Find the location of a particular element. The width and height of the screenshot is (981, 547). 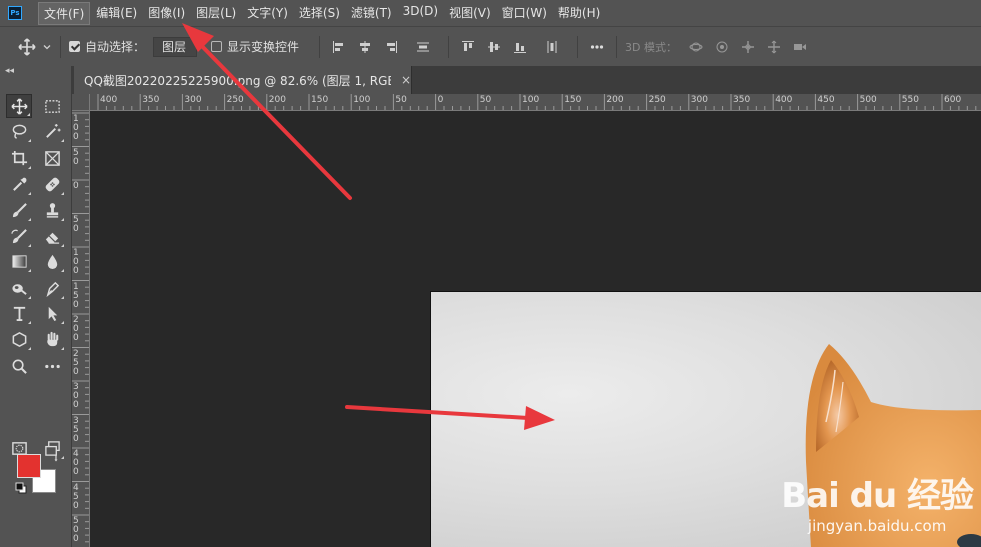

zoom-tool is located at coordinates (19, 366).